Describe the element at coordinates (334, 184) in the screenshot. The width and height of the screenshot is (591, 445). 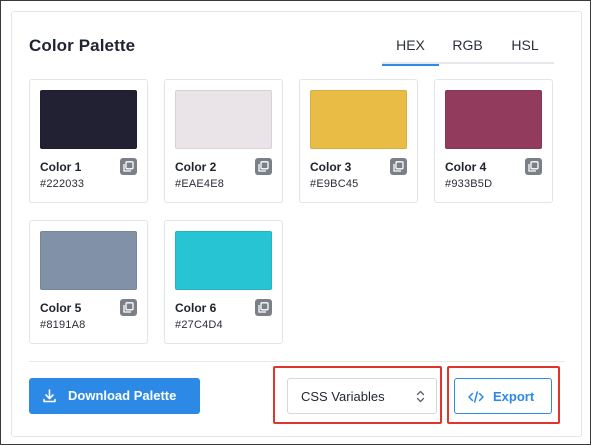
I see `color-hex-3: #E9BC45` at that location.